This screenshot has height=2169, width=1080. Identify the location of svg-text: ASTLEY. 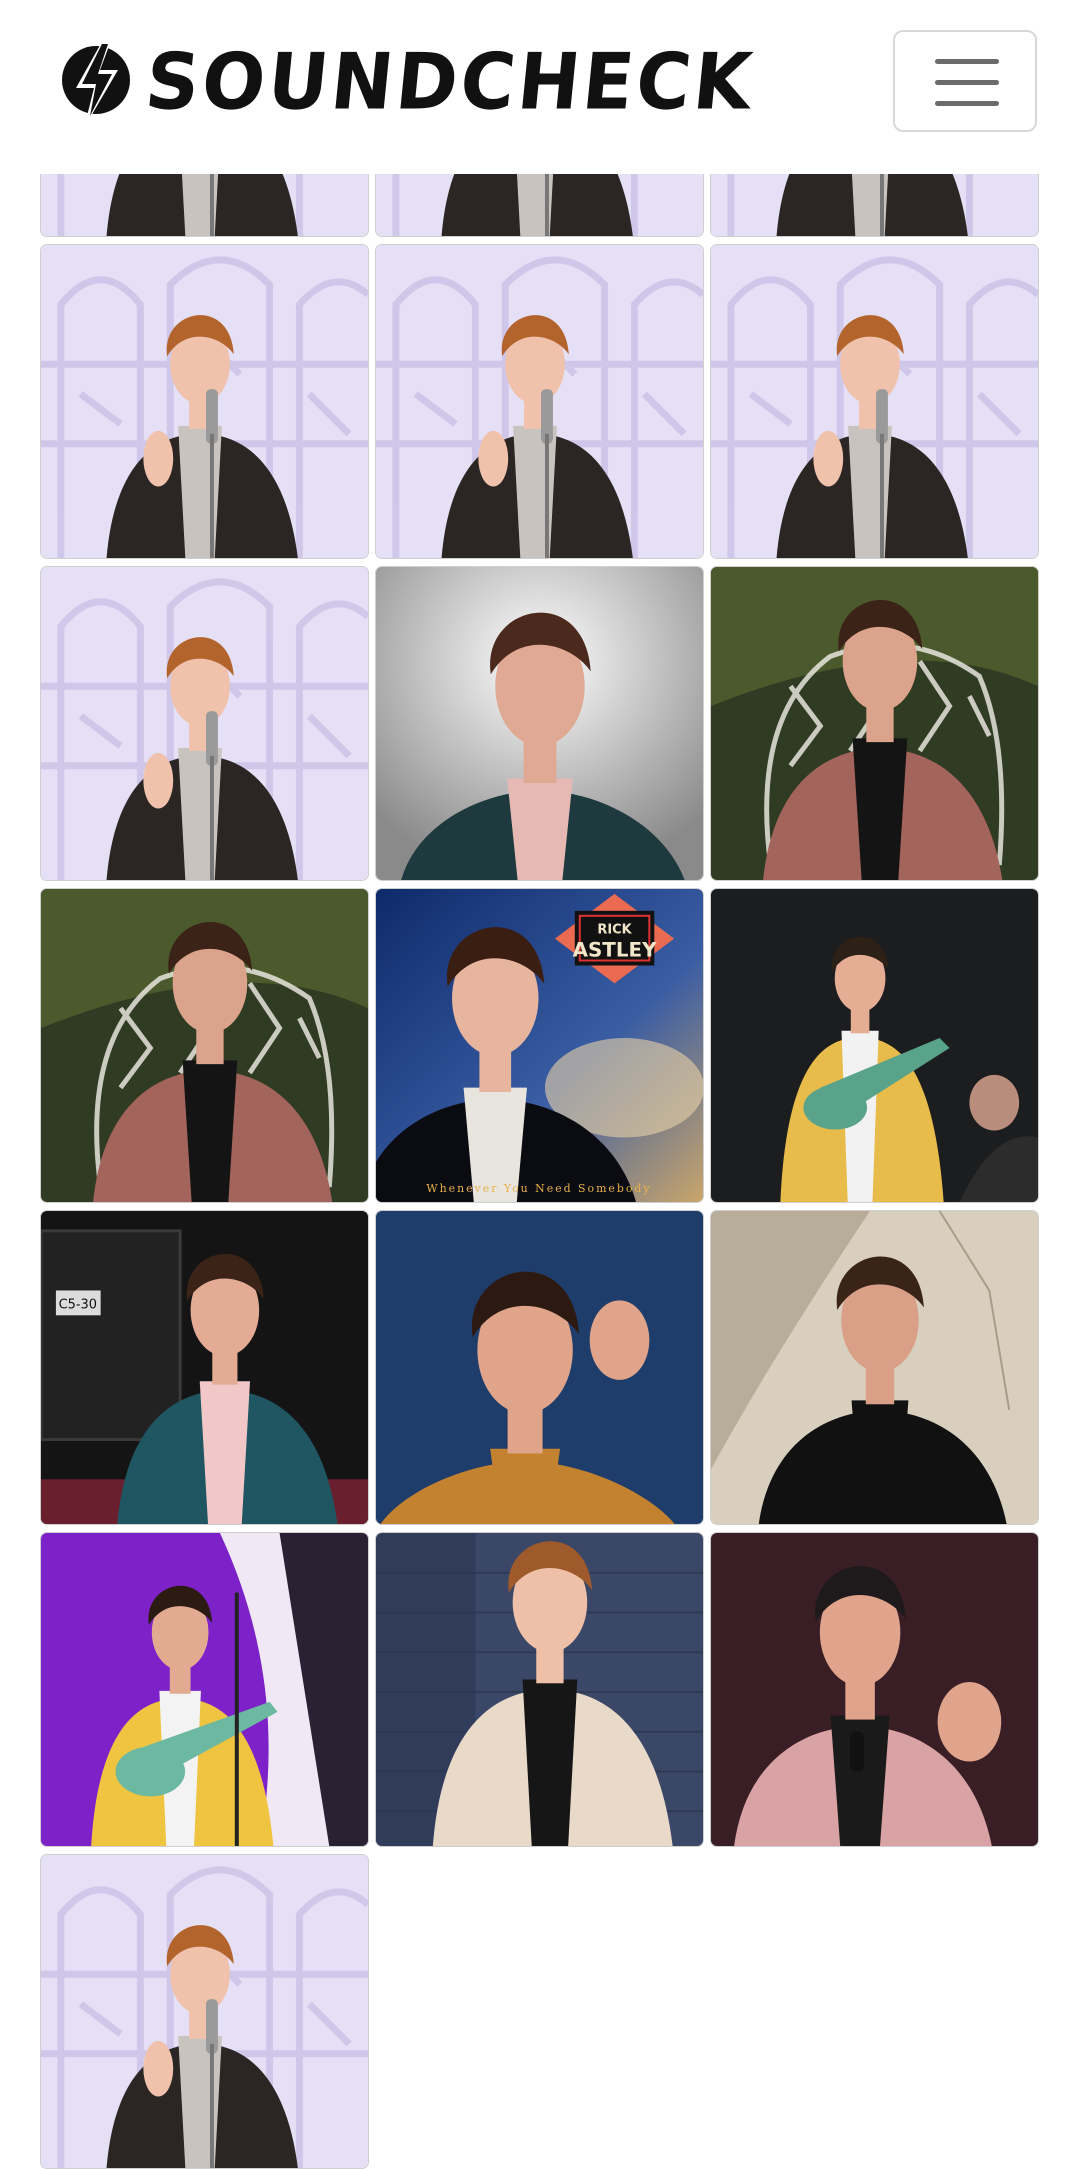
(615, 950).